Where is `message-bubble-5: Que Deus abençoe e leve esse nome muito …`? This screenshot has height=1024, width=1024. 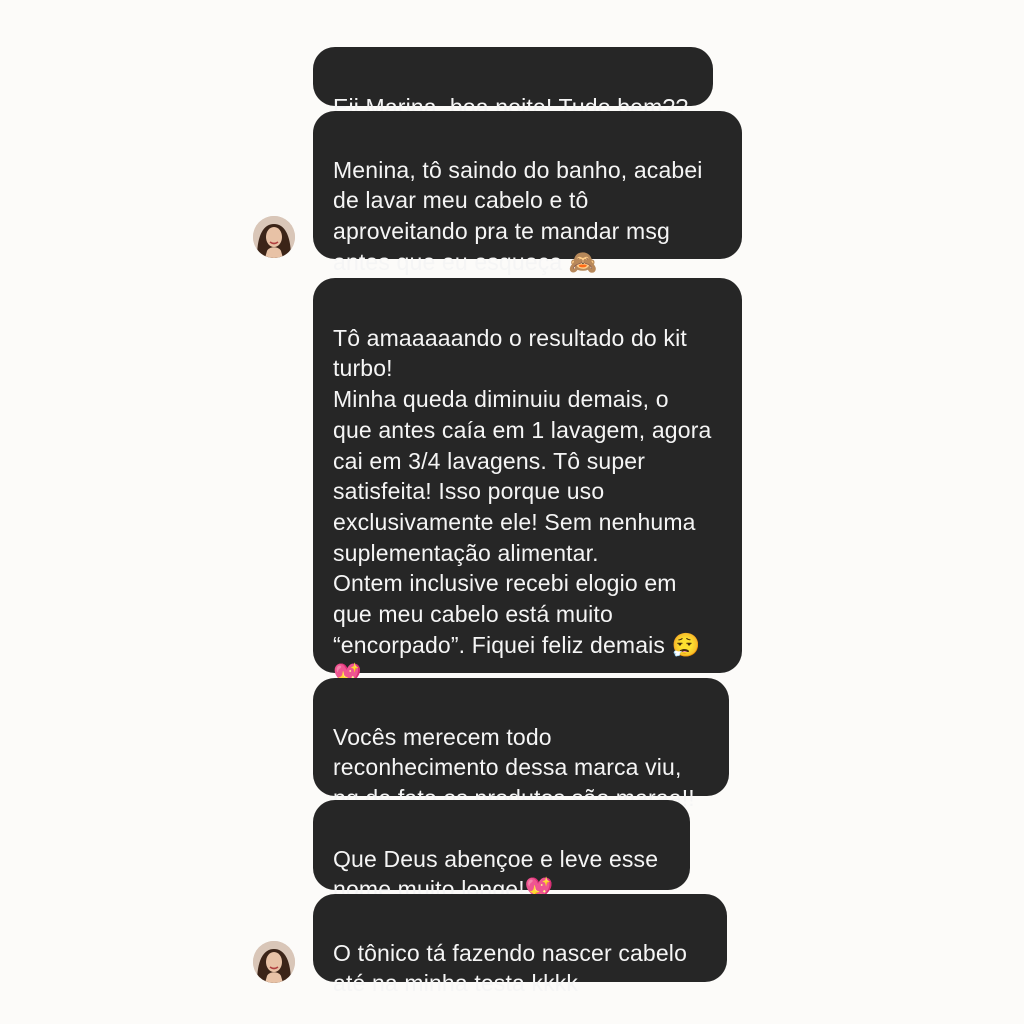
message-bubble-5: Que Deus abençoe e leve esse nome muito … is located at coordinates (501, 851).